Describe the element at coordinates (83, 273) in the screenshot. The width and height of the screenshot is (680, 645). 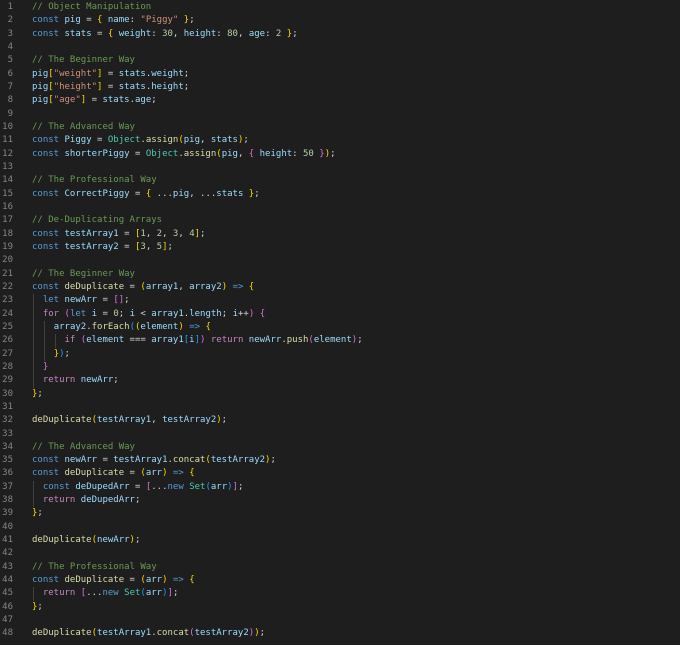
I see `code-token: // The Beginner Way` at that location.